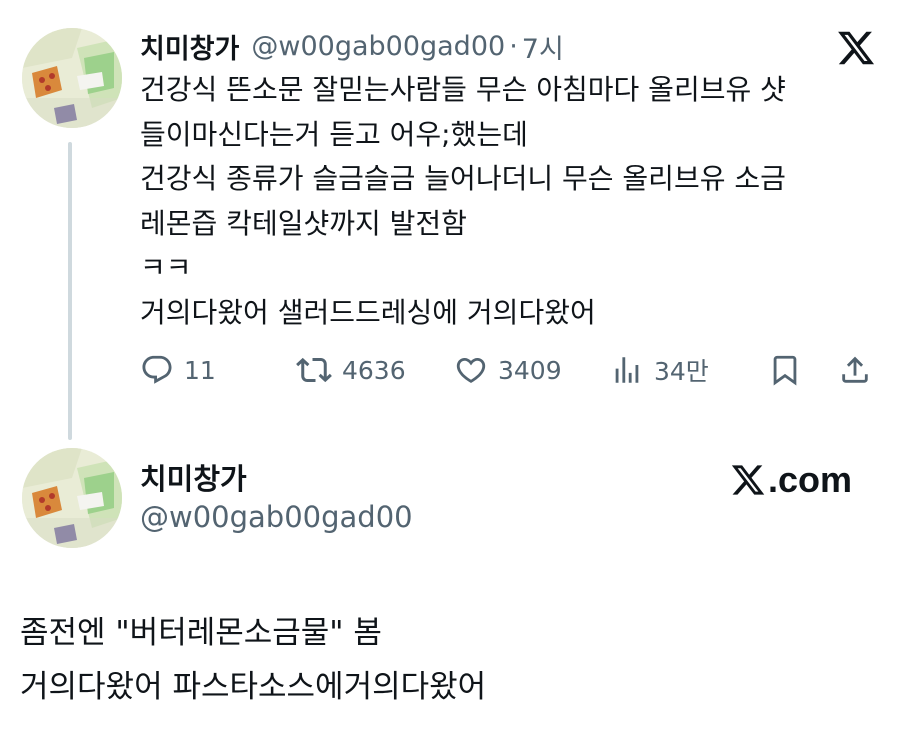 This screenshot has width=900, height=743. I want to click on views-icon, so click(627, 370).